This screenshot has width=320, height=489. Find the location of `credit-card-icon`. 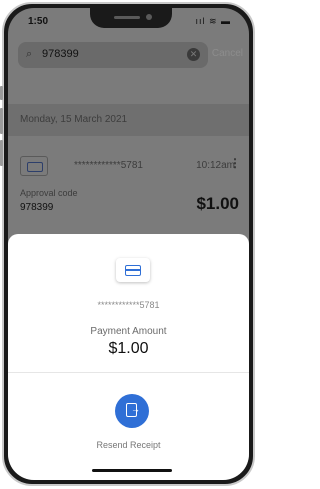

credit-card-icon is located at coordinates (133, 270).